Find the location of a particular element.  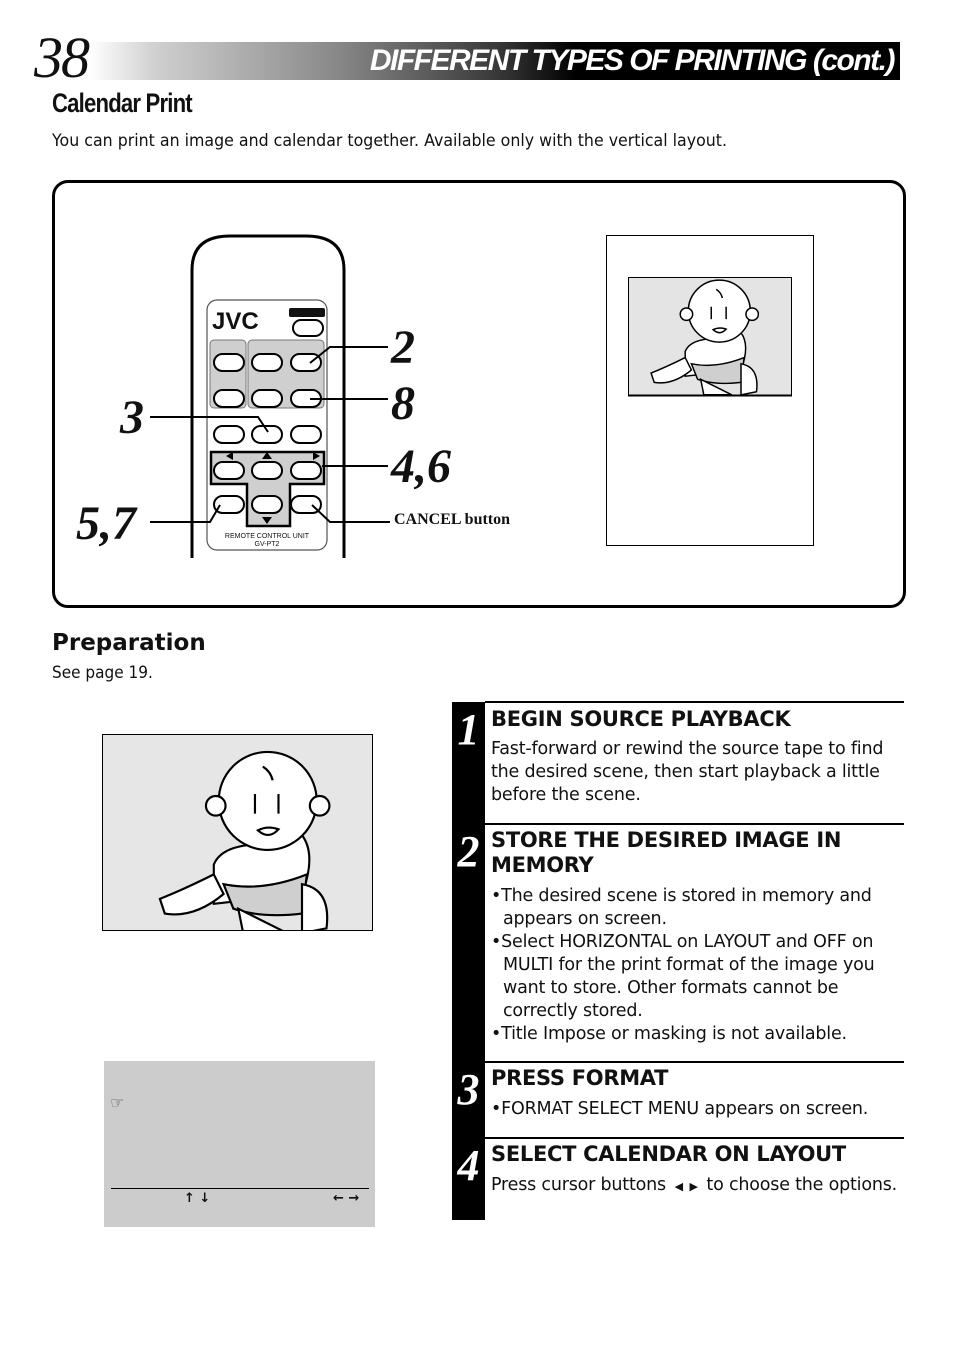

button-format is located at coordinates (267, 434).